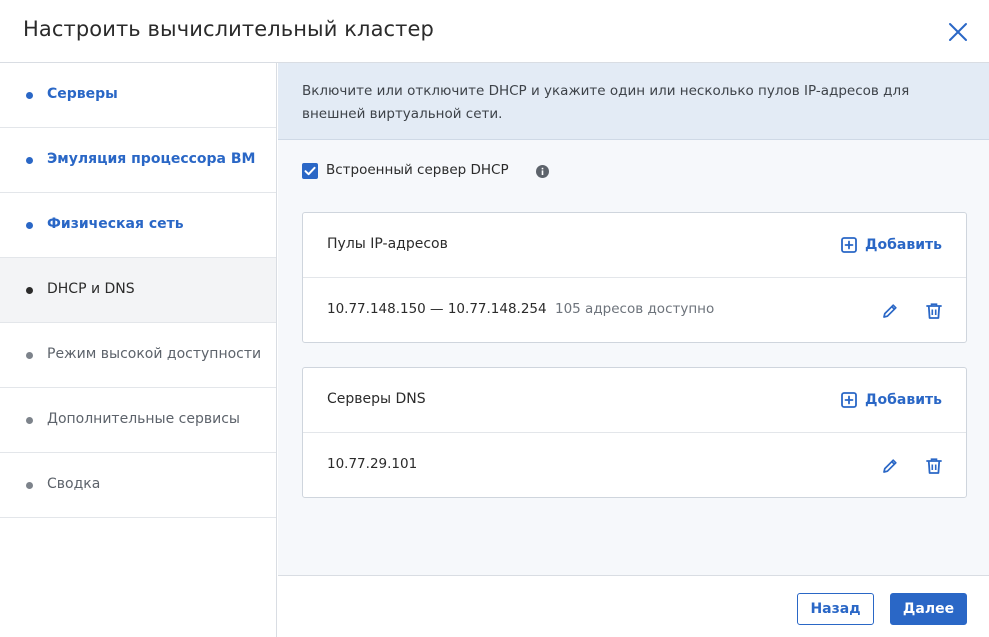 This screenshot has width=989, height=637. I want to click on ip-pool-available: 105 адресов доступно, so click(635, 309).